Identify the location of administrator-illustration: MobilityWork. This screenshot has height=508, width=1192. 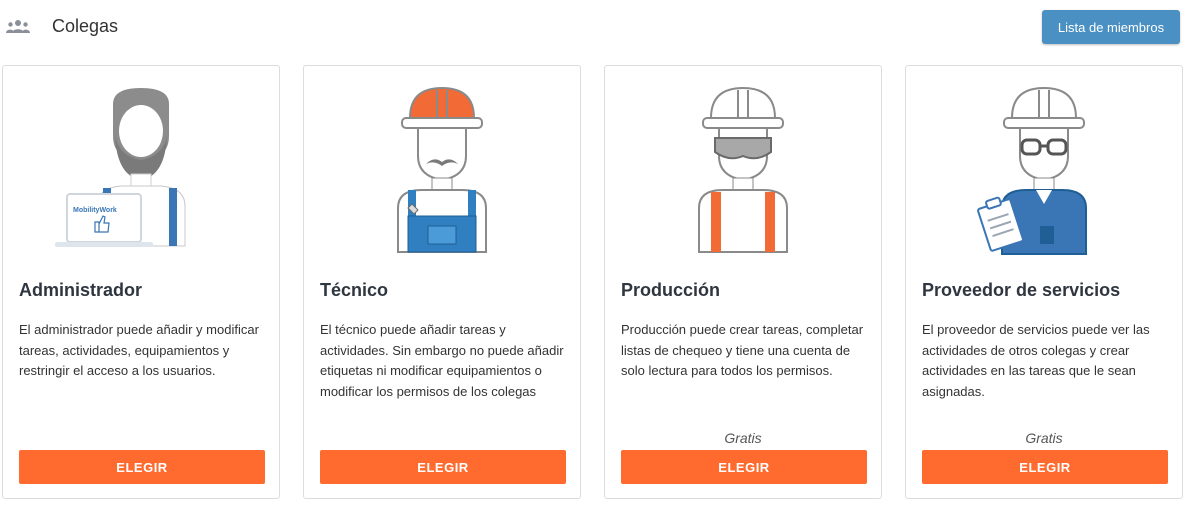
(141, 166).